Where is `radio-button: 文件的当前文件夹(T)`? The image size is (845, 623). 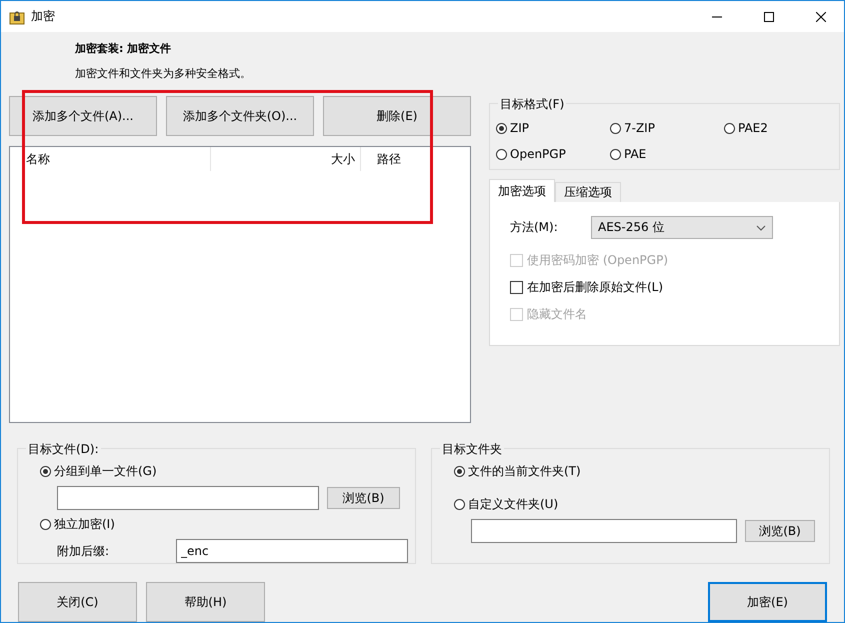
radio-button: 文件的当前文件夹(T) is located at coordinates (641, 471).